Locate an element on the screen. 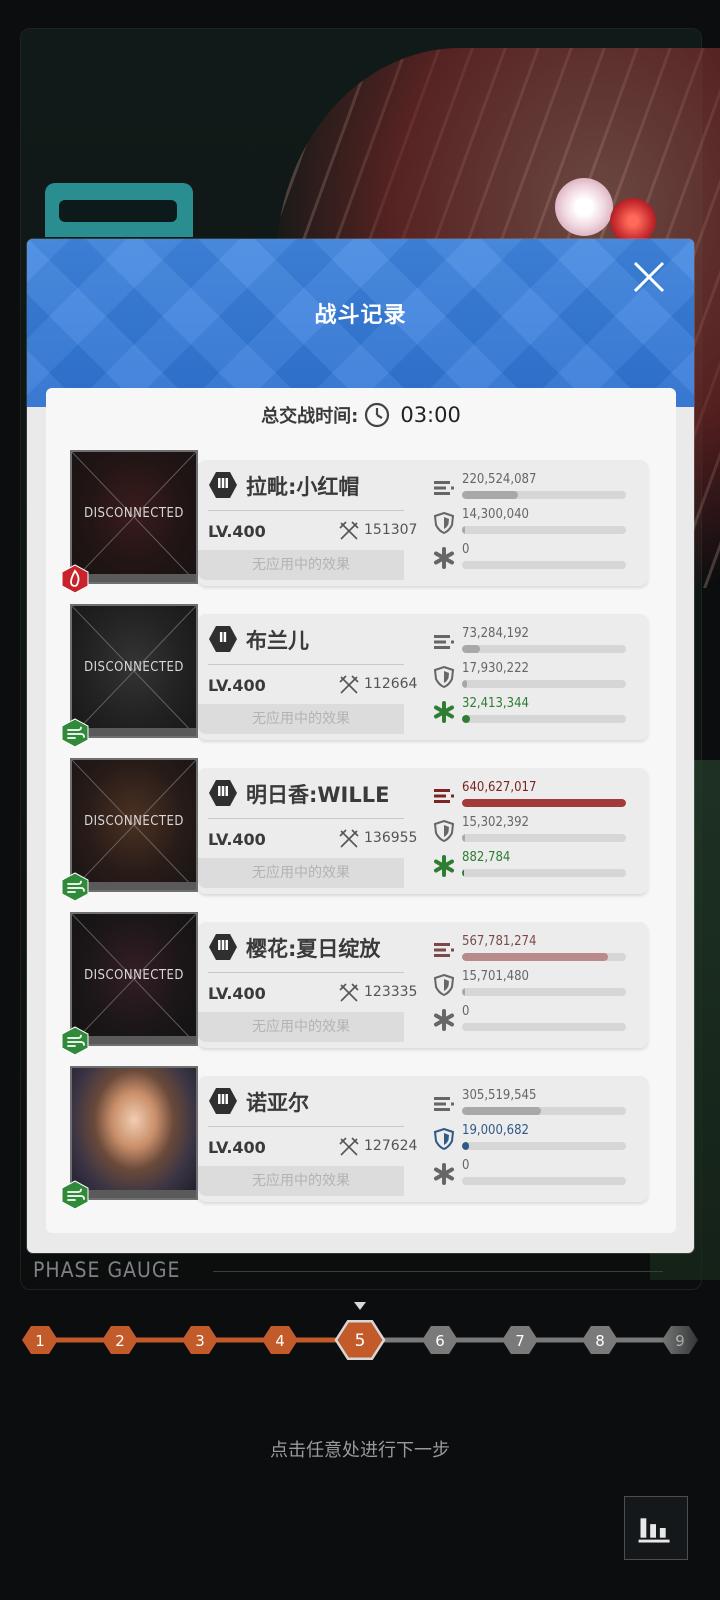 The image size is (720, 1600). damage-value: 73,284,192 is located at coordinates (495, 633).